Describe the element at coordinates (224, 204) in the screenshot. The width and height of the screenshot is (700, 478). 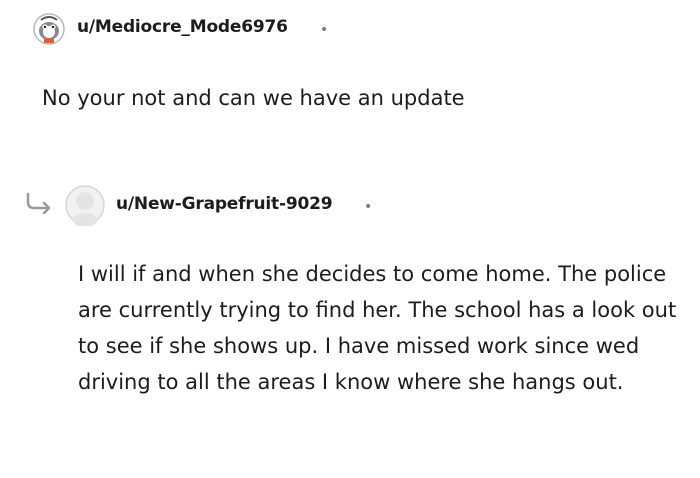
I see `reply-username: u/New-Grapefruit-9029` at that location.